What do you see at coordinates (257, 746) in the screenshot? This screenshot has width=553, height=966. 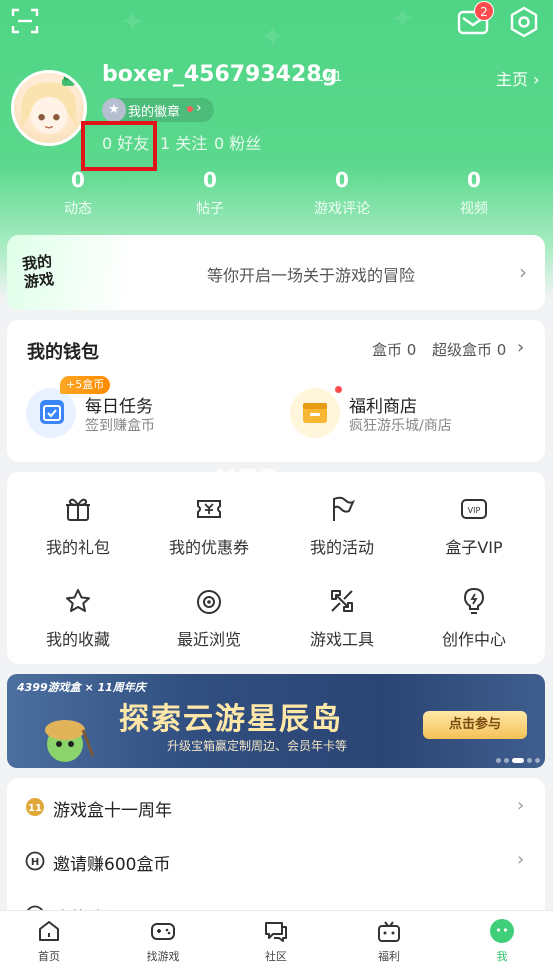 I see `banner-subtitle: 升级宝箱赢定制周边、会员年卡等` at bounding box center [257, 746].